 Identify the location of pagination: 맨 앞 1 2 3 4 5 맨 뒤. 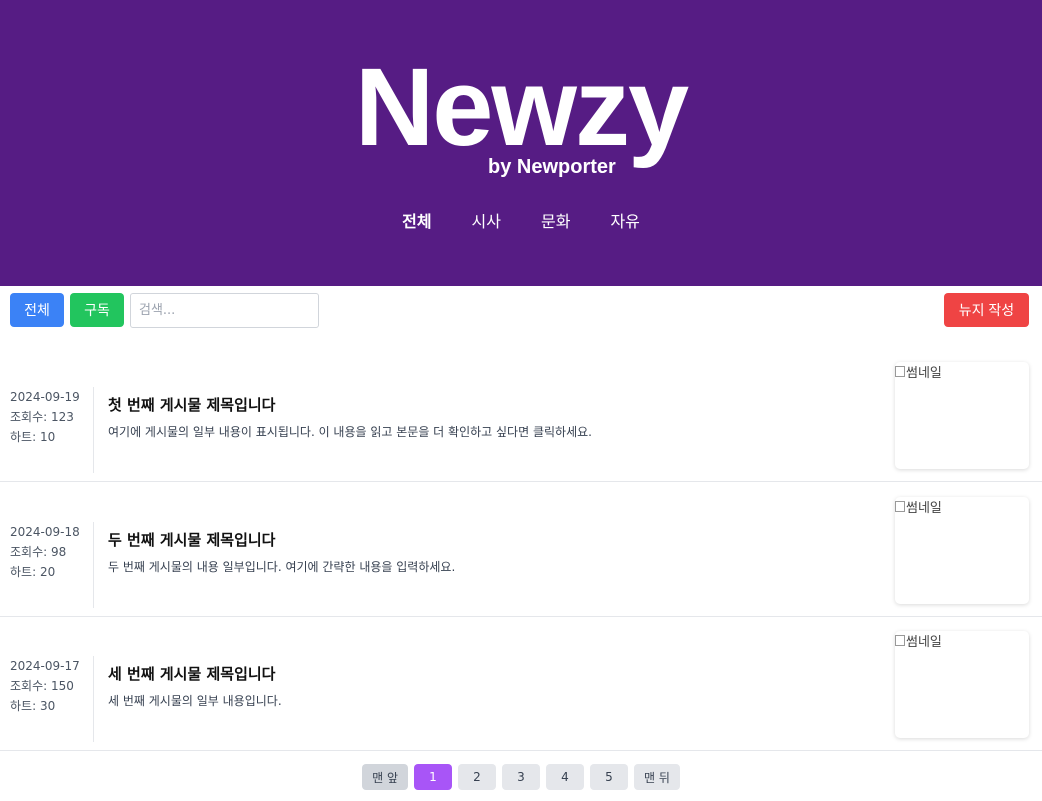
(521, 777).